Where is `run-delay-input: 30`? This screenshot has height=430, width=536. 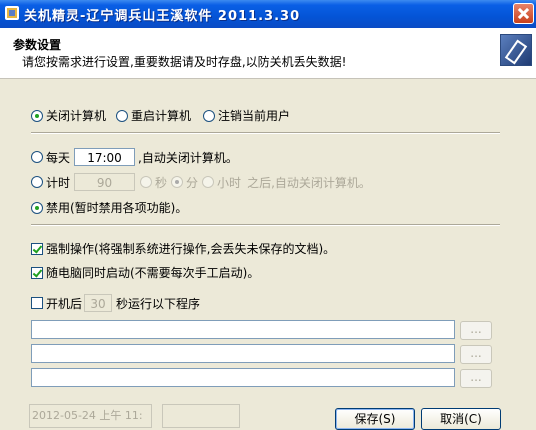
run-delay-input: 30 is located at coordinates (98, 303).